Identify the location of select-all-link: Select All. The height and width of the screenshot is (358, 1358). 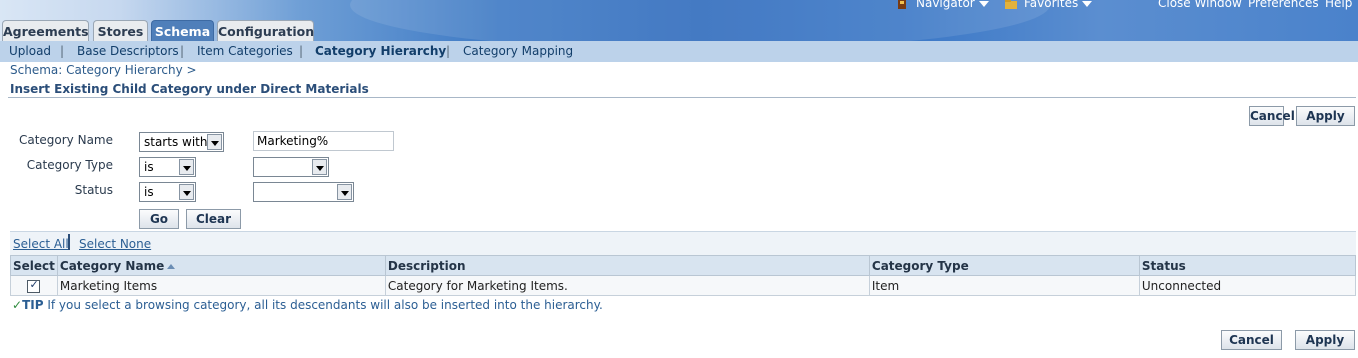
(41, 244).